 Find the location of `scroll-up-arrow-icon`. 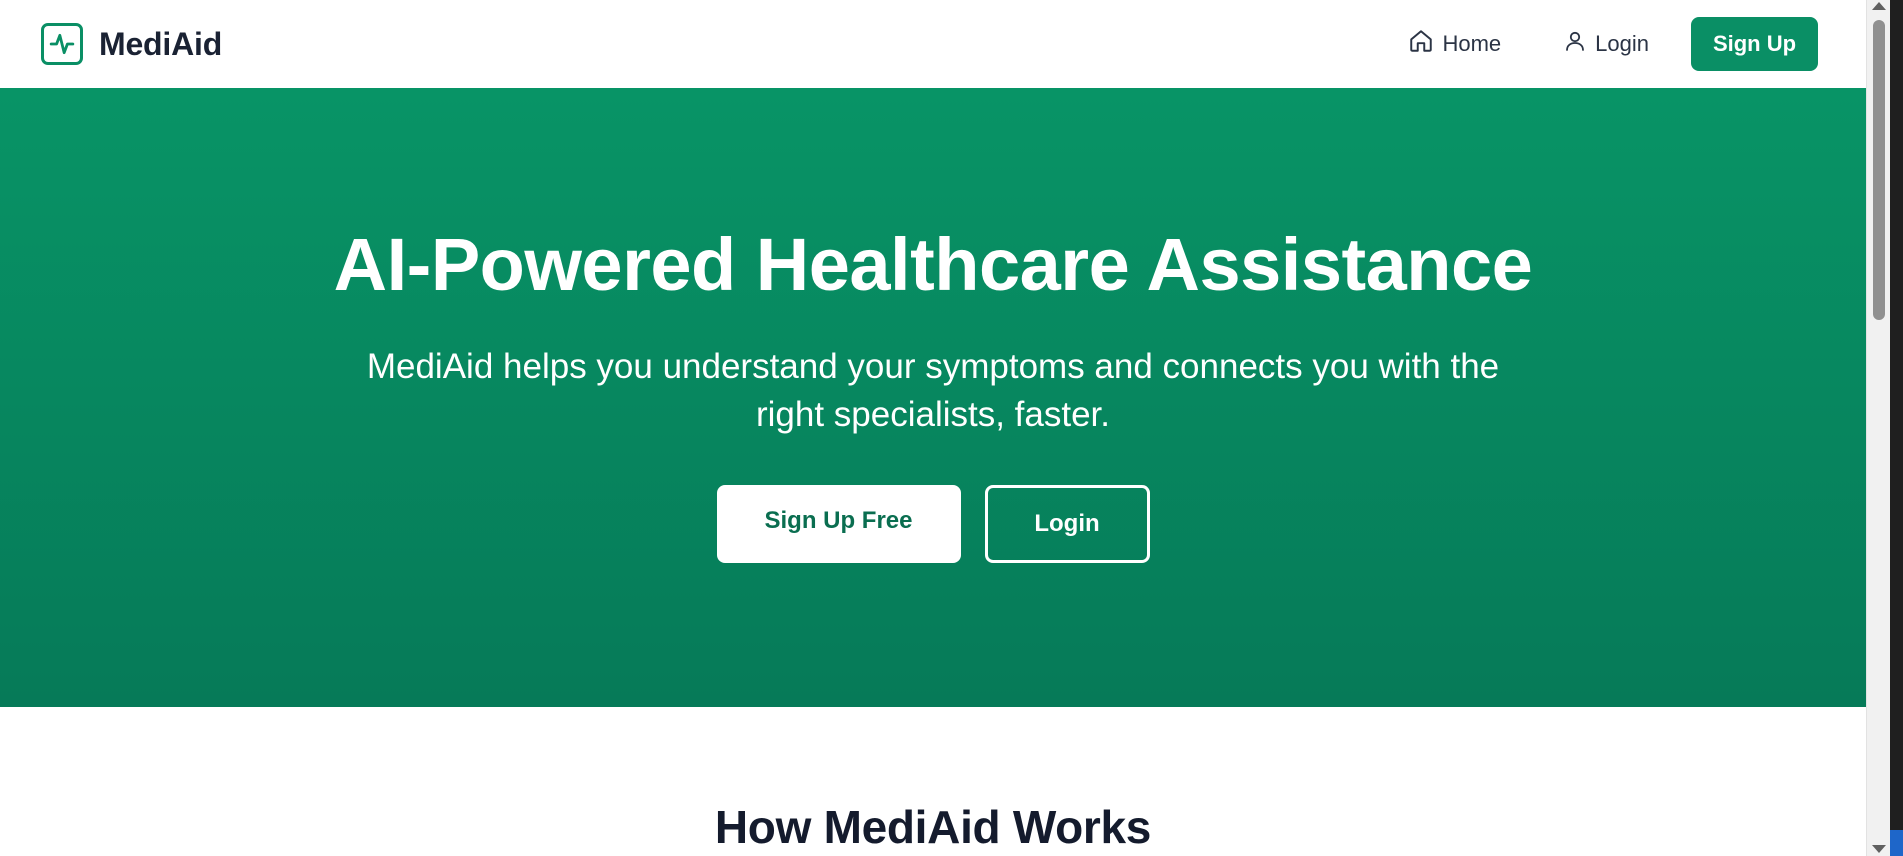

scroll-up-arrow-icon is located at coordinates (1879, 6).